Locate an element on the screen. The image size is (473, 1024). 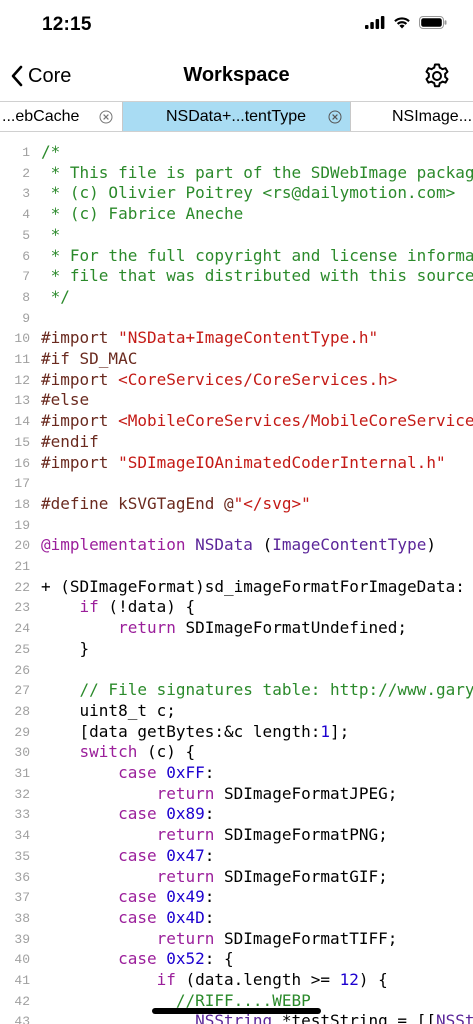
battery-icon is located at coordinates (433, 22).